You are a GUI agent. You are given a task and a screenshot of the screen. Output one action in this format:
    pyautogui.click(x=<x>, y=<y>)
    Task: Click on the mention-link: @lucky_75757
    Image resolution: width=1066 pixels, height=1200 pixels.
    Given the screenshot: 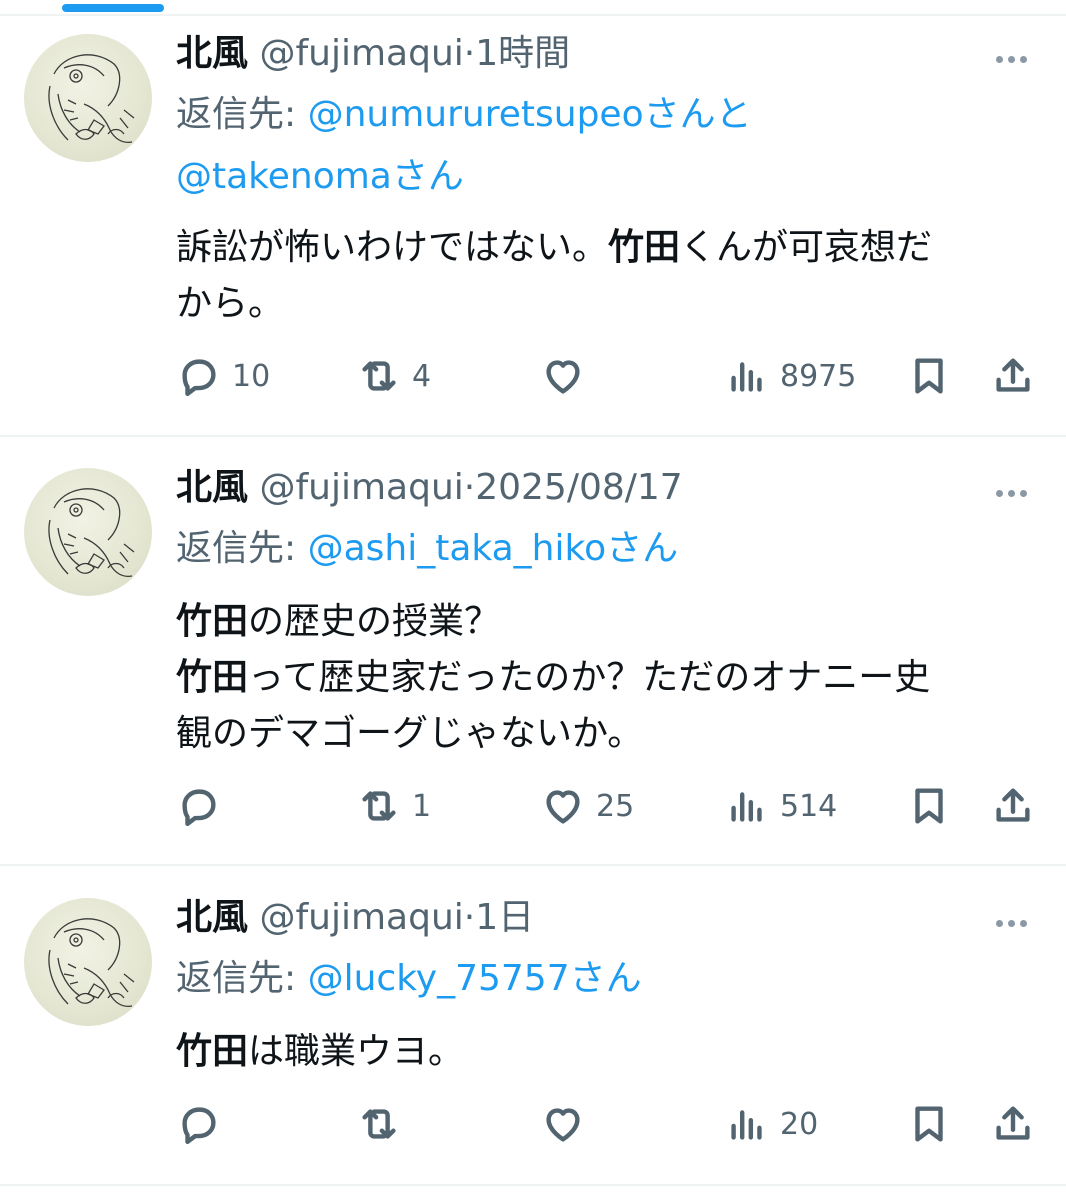 What is the action you would take?
    pyautogui.click(x=439, y=978)
    